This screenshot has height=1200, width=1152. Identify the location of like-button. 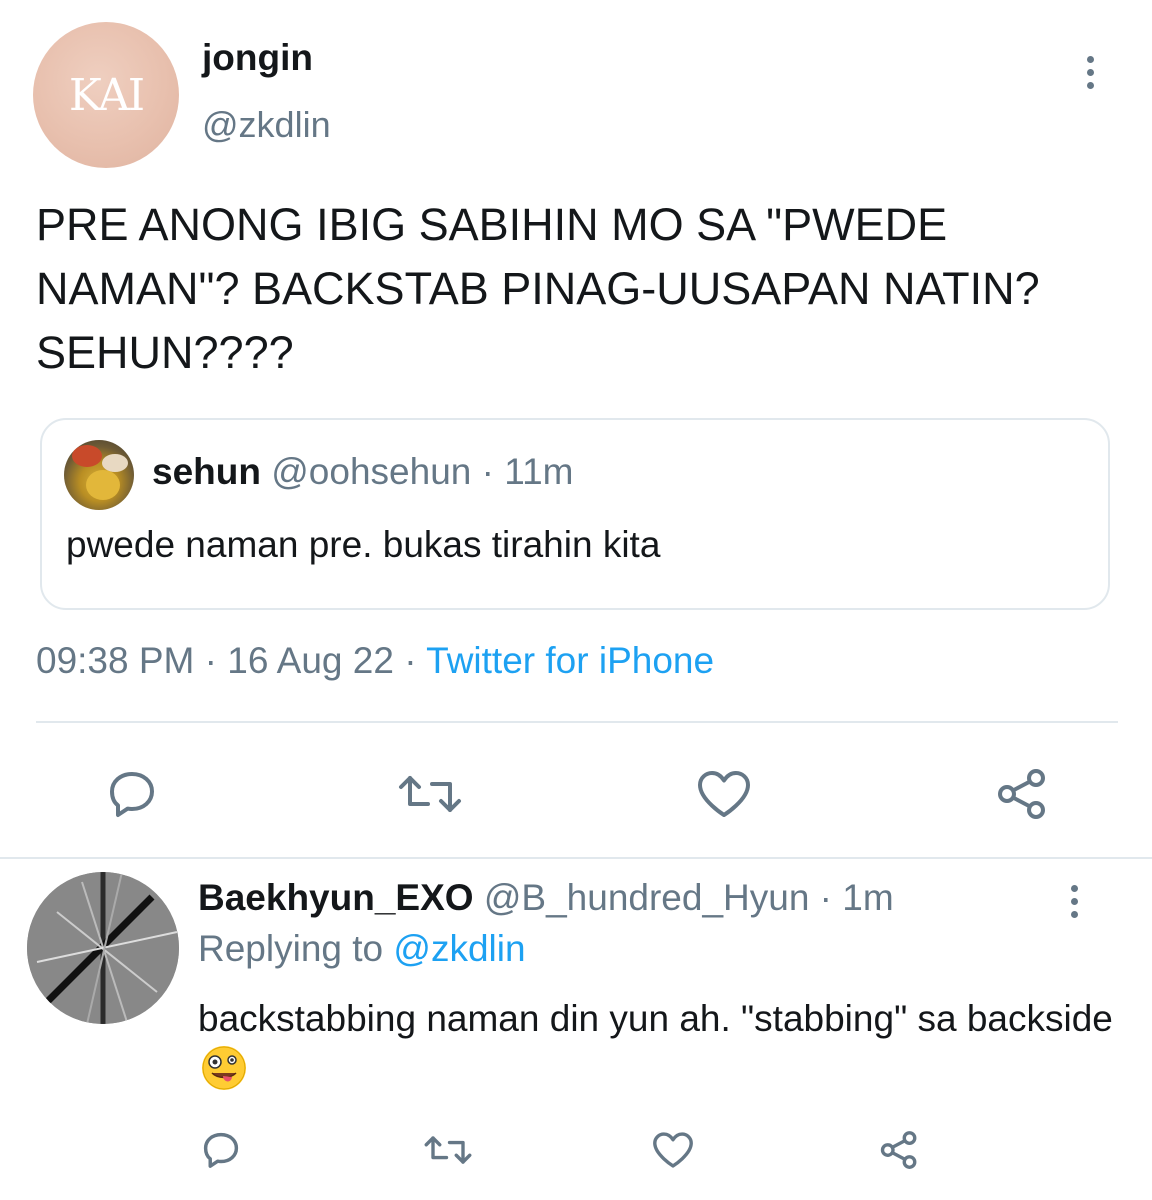
(724, 794).